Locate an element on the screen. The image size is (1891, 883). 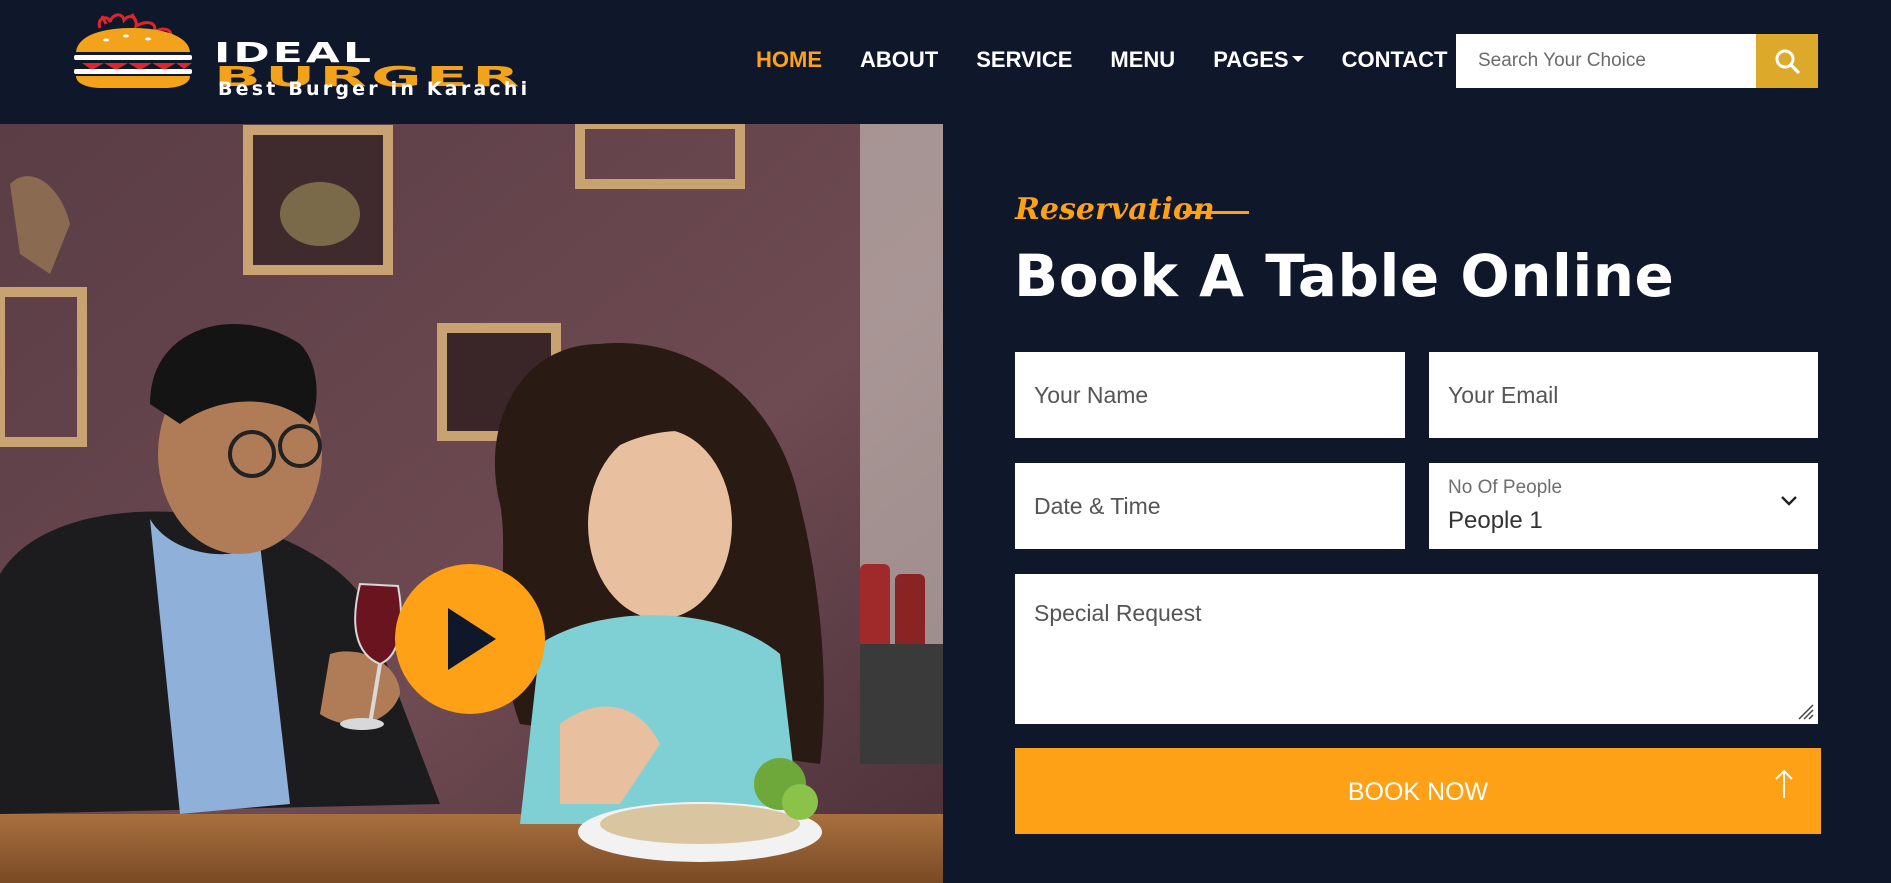
book-now-label: BOOK NOW is located at coordinates (1418, 792).